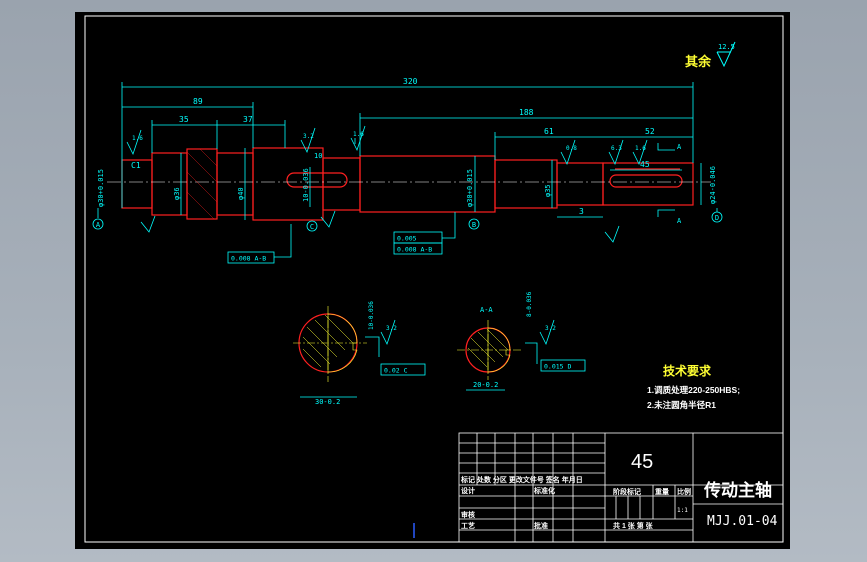 Image resolution: width=867 pixels, height=562 pixels. I want to click on tol-sym-c: 0.02 C, so click(396, 371).